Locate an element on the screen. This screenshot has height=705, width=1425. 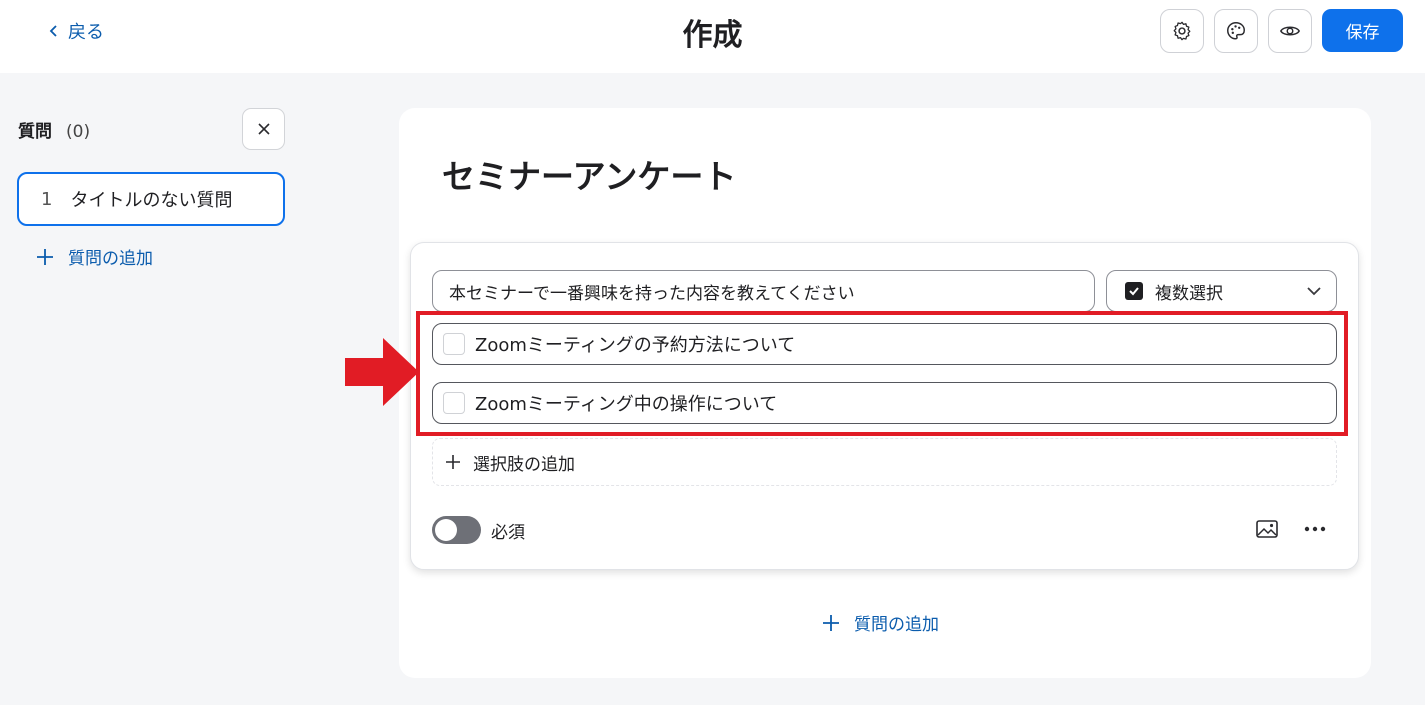
question-type-label: 複数選択 is located at coordinates (1189, 293).